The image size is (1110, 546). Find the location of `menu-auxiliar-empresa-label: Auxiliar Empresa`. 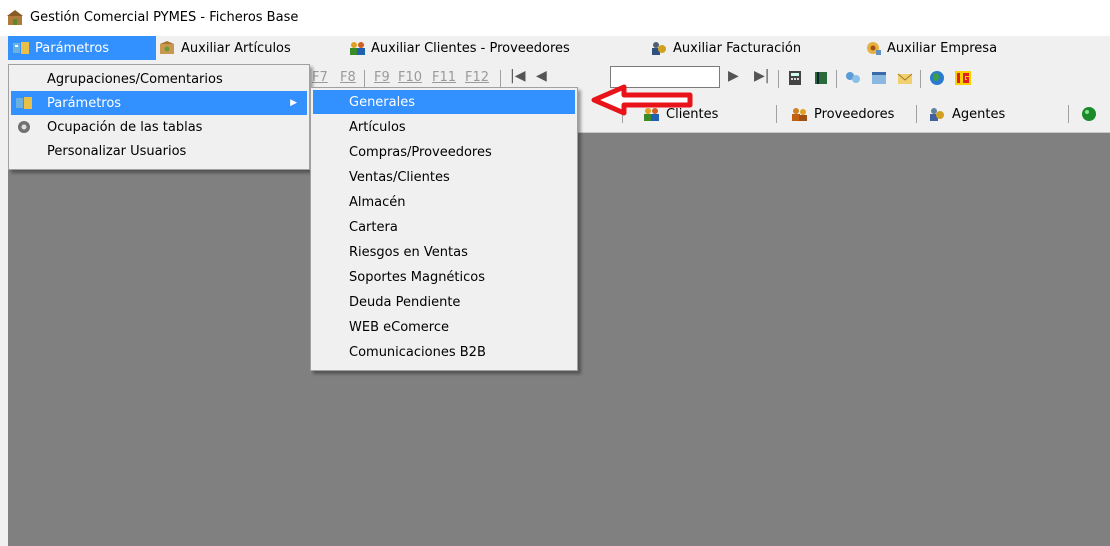

menu-auxiliar-empresa-label: Auxiliar Empresa is located at coordinates (942, 48).